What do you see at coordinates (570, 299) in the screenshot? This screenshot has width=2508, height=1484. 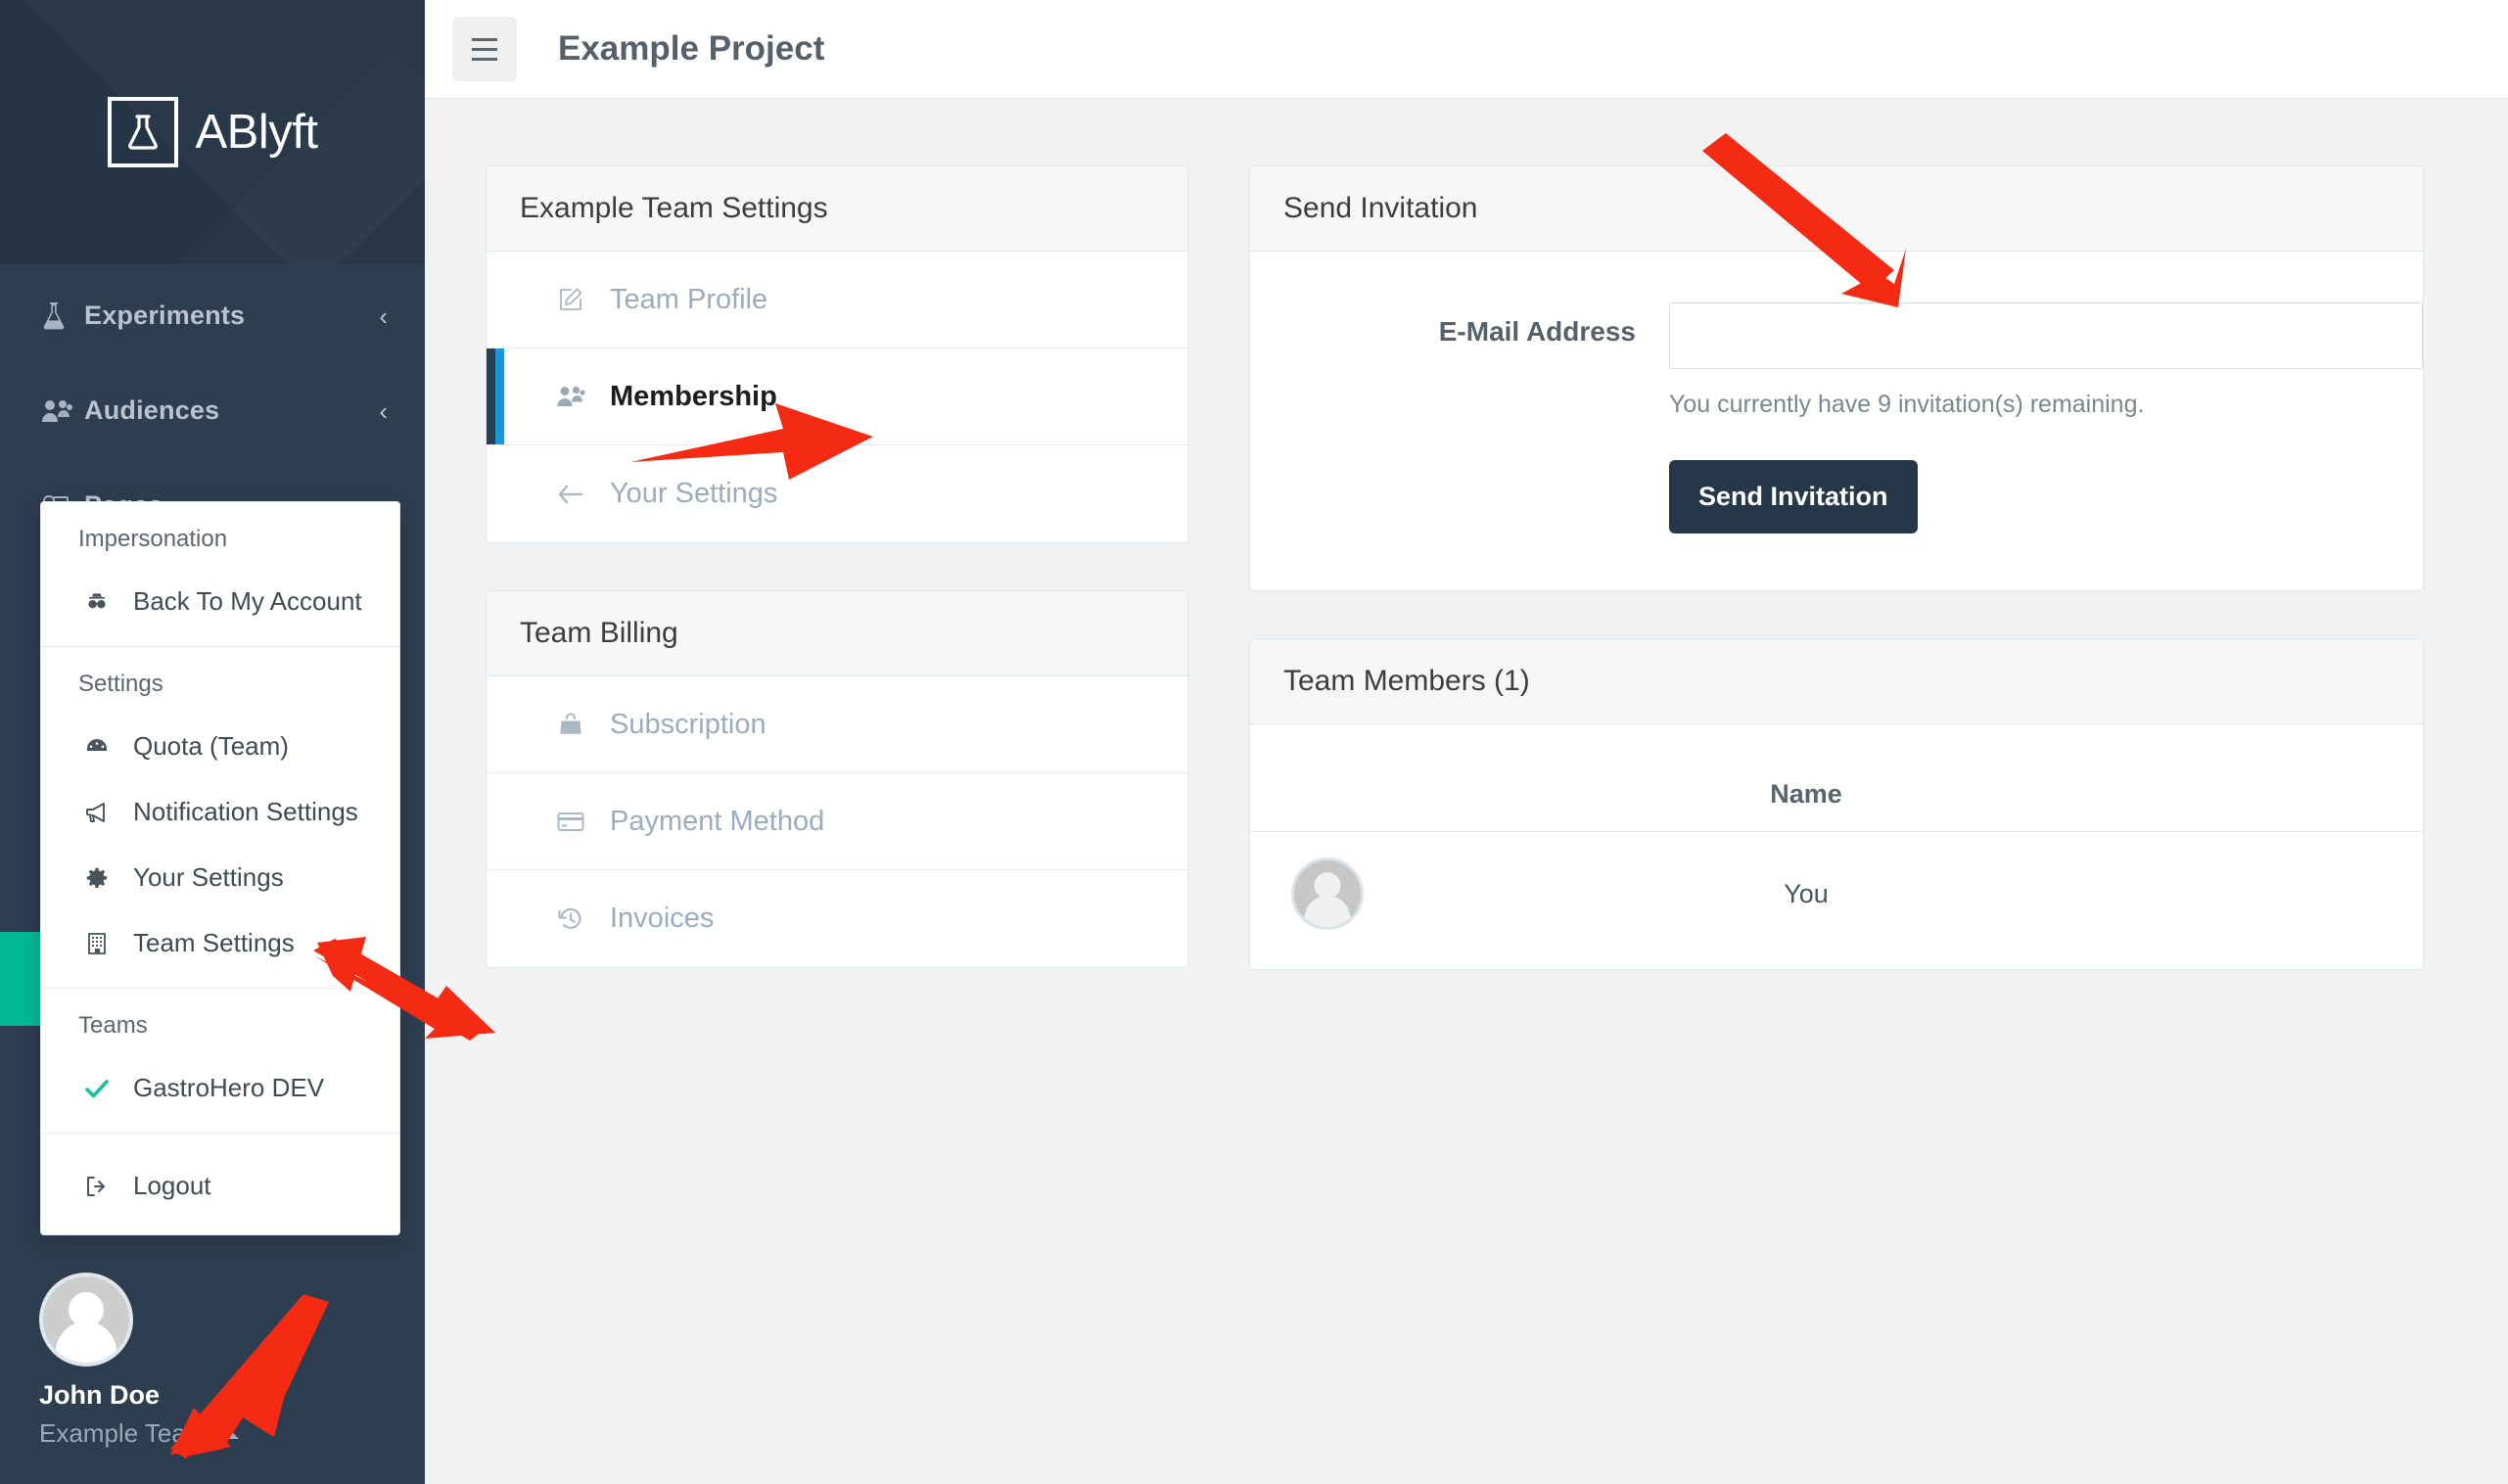 I see `edit-icon` at bounding box center [570, 299].